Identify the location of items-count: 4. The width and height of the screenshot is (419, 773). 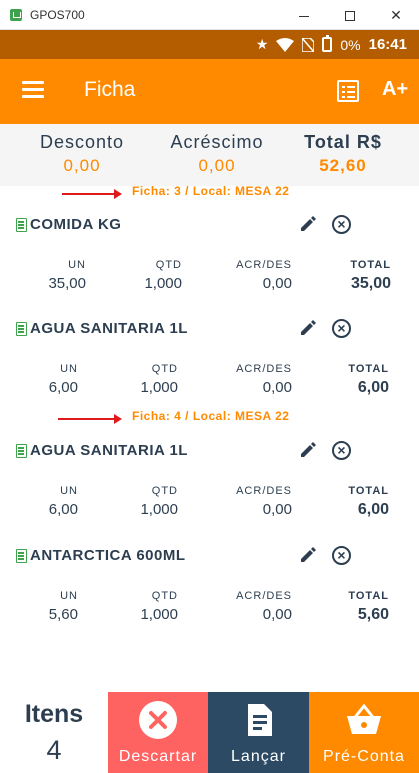
(54, 750).